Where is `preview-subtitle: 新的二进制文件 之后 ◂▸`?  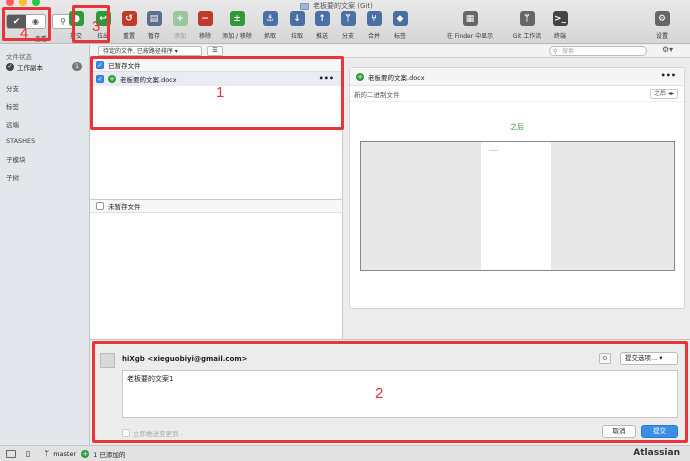 preview-subtitle: 新的二进制文件 之后 ◂▸ is located at coordinates (517, 94).